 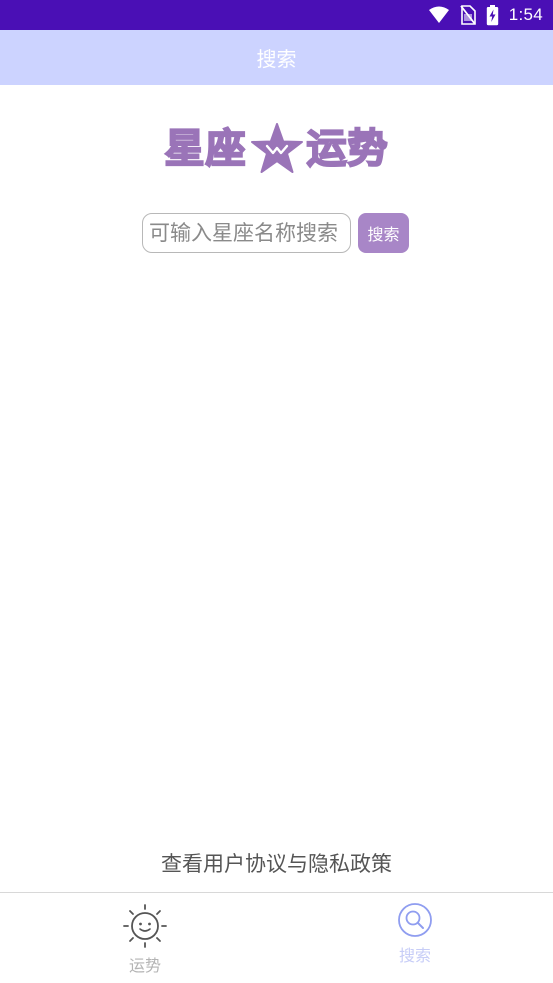 I want to click on status-icons: 1:54, so click(x=485, y=15).